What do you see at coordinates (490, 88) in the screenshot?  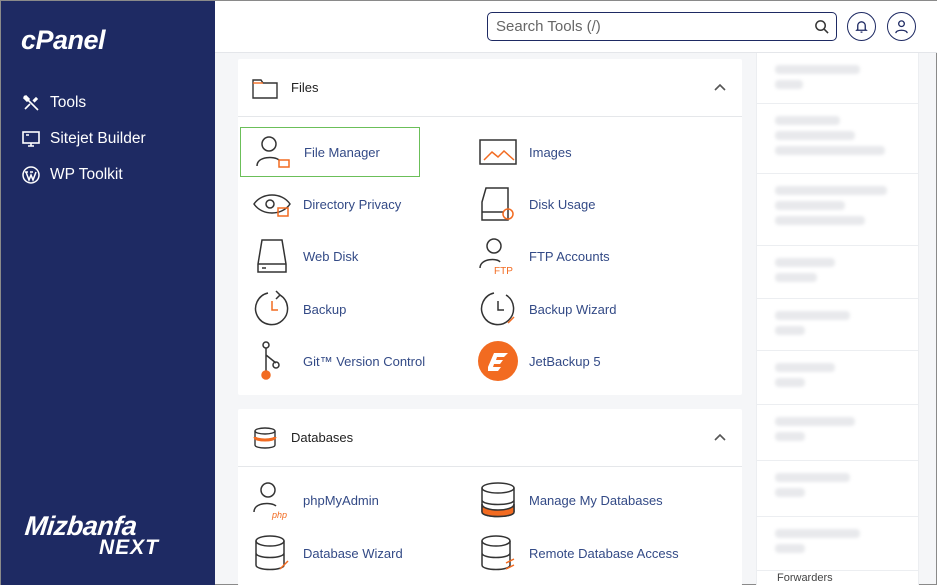 I see `files-panel-header: Files` at bounding box center [490, 88].